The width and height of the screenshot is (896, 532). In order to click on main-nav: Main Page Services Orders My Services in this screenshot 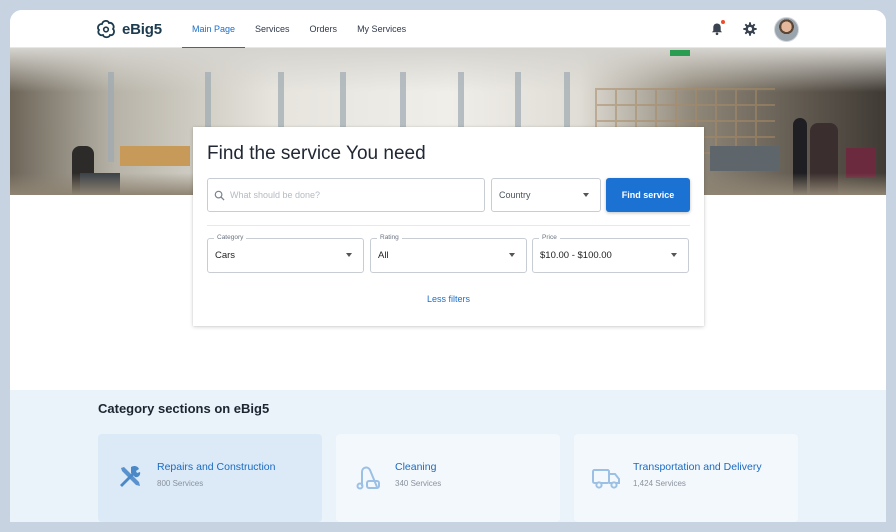, I will do `click(299, 29)`.